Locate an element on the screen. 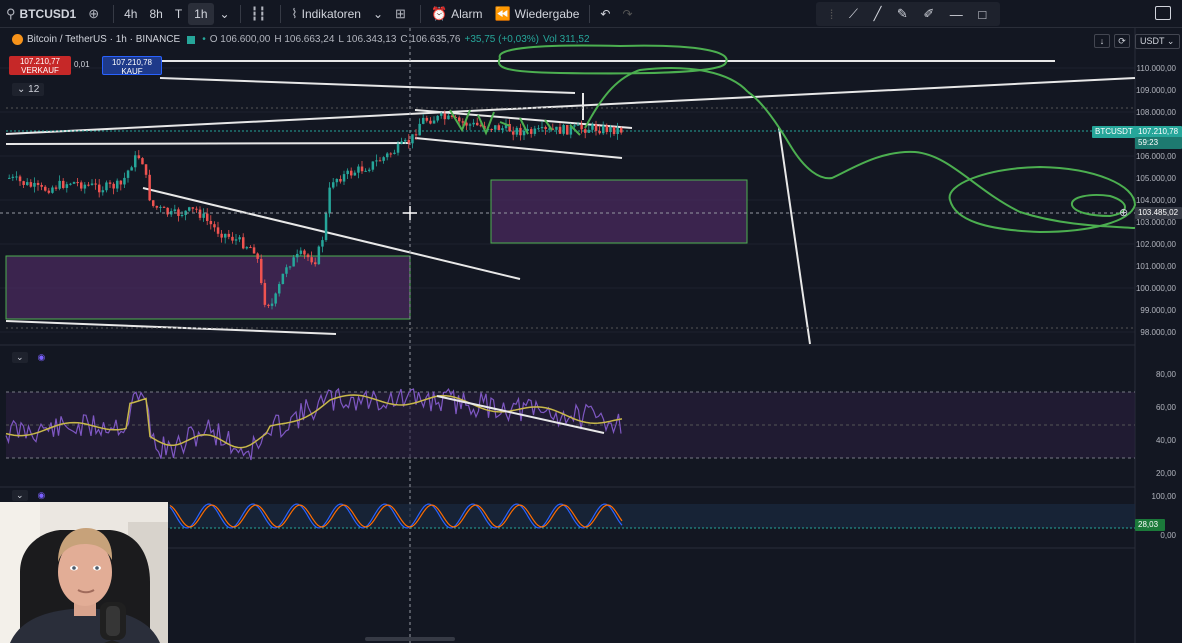 The image size is (1182, 643). horizontal-line-tool-icon: — is located at coordinates (956, 14).